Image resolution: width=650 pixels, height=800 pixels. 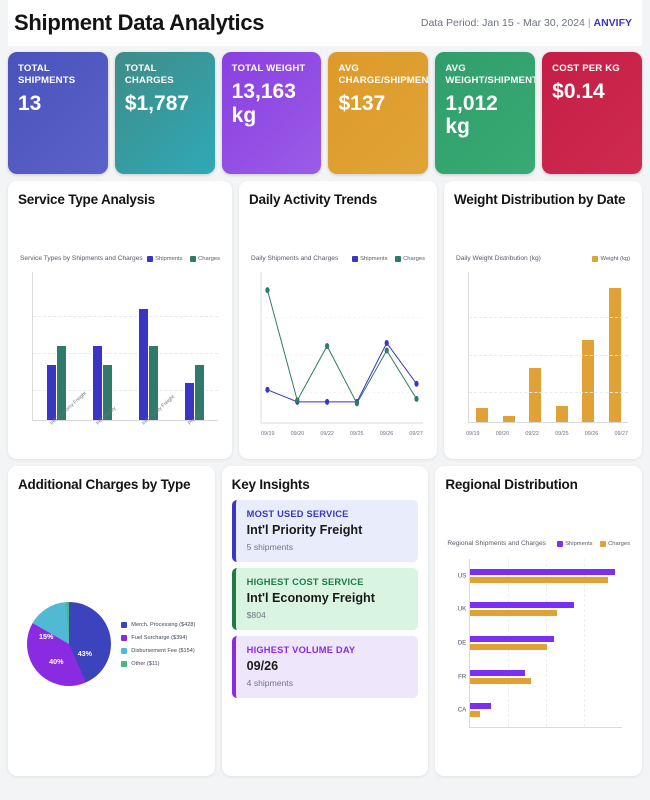 What do you see at coordinates (139, 22) in the screenshot?
I see `page-title: Shipment Data Analytics` at bounding box center [139, 22].